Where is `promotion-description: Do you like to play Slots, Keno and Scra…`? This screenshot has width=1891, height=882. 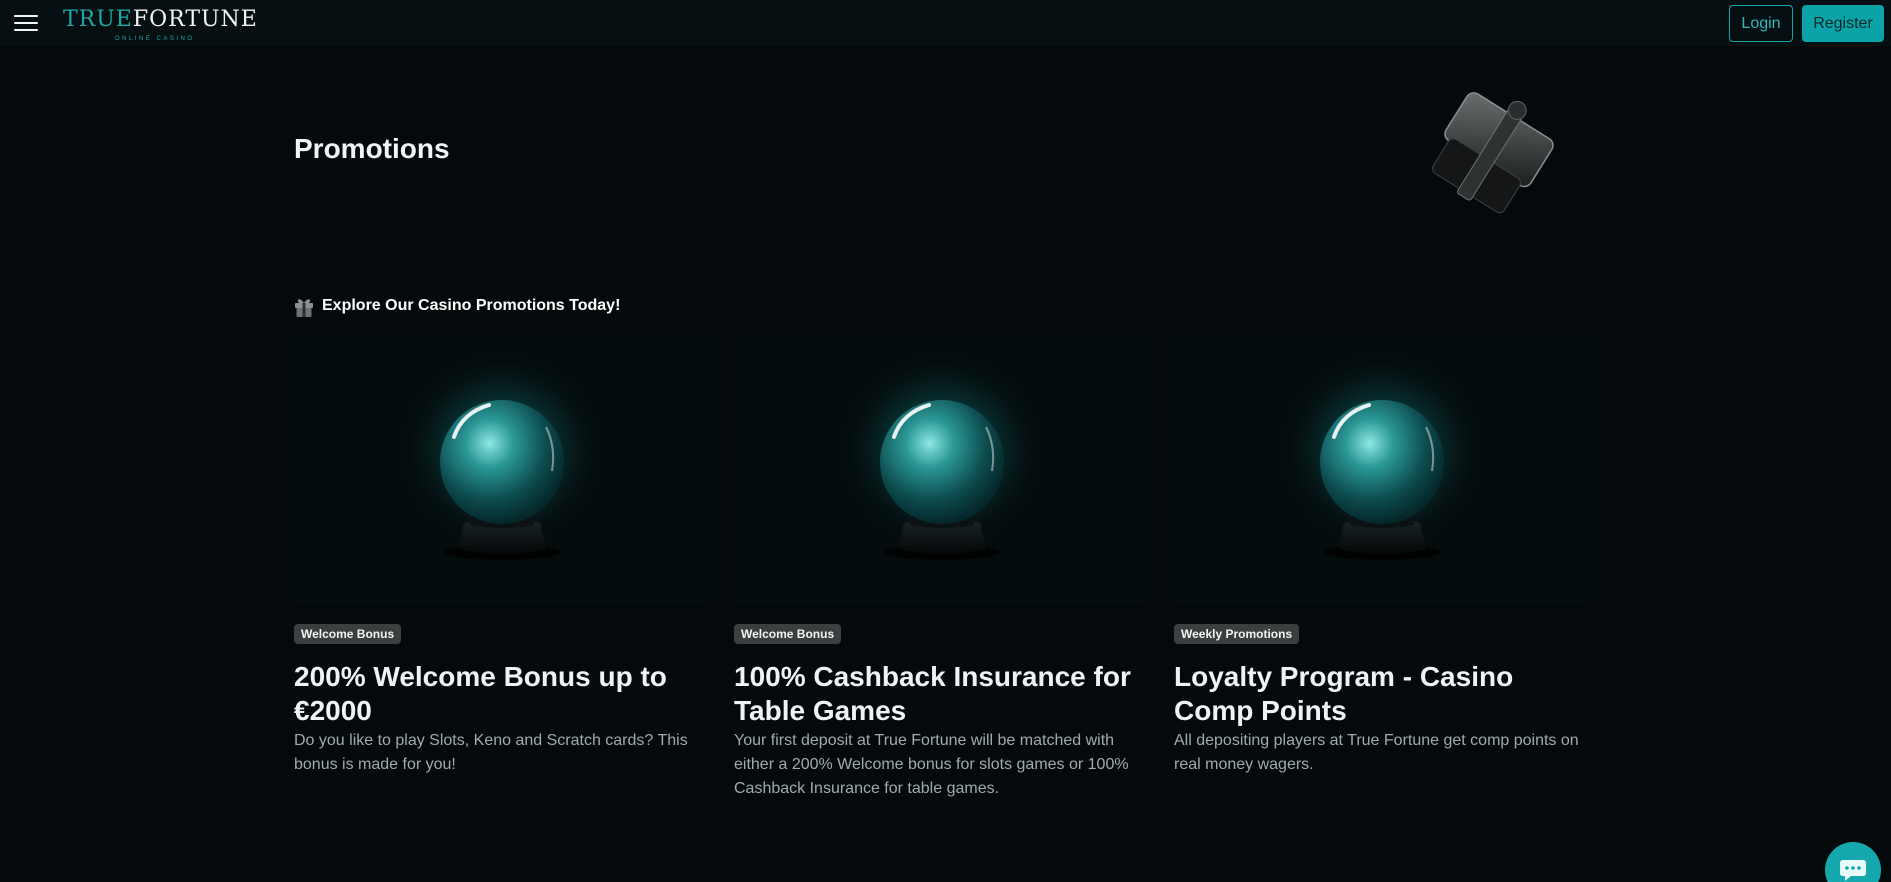 promotion-description: Do you like to play Slots, Keno and Scra… is located at coordinates (491, 752).